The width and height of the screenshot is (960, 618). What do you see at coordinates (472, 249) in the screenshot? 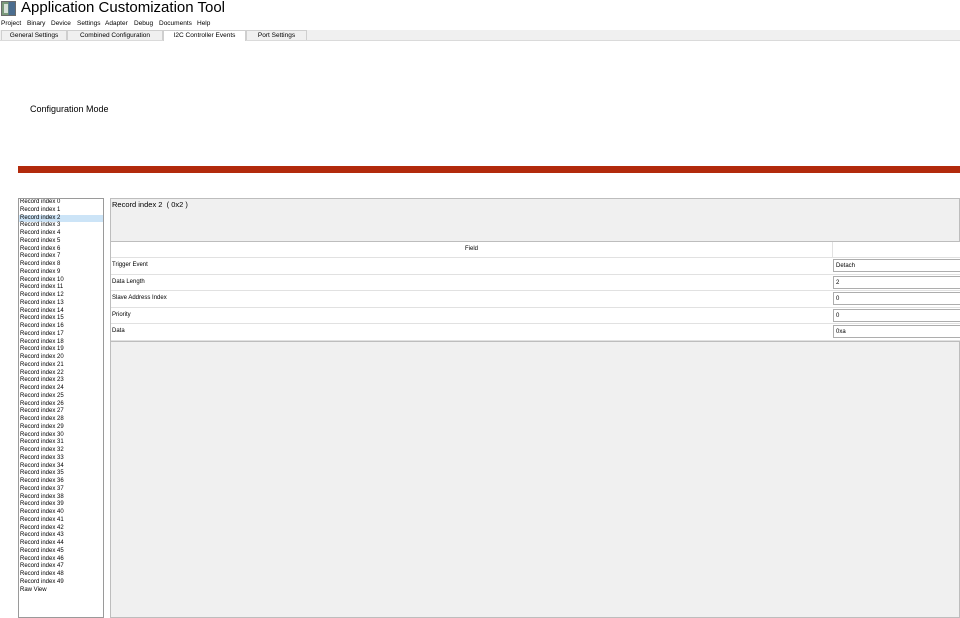
I see `field-column-header: Field` at bounding box center [472, 249].